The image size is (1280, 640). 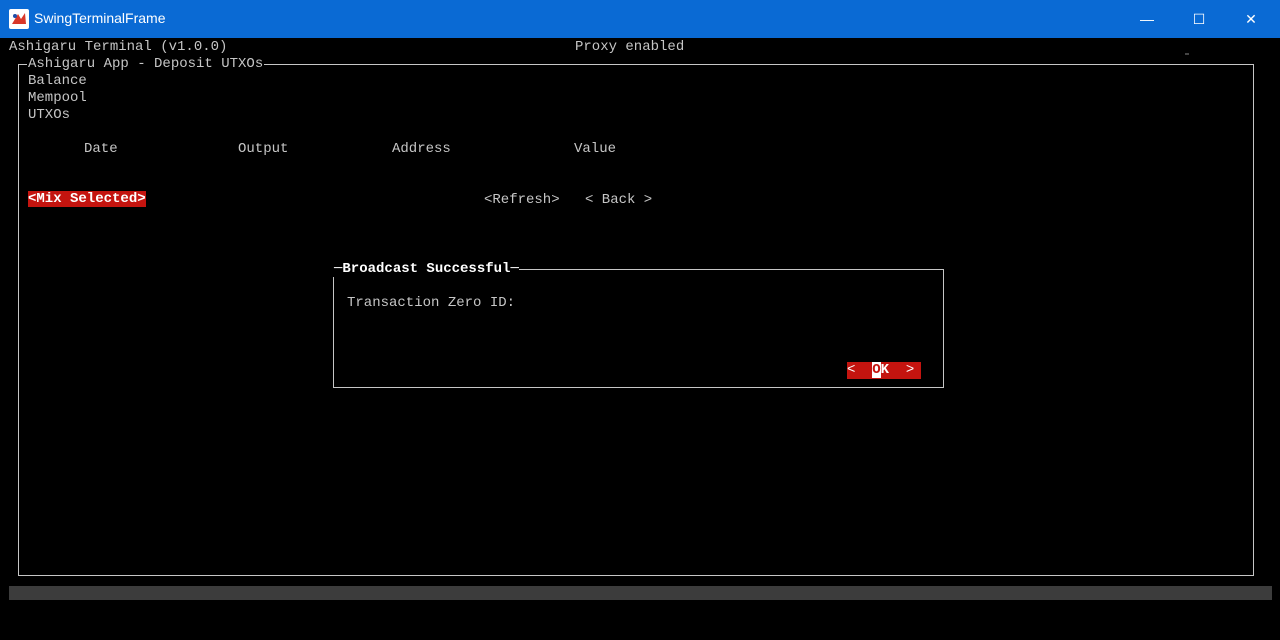 What do you see at coordinates (57, 98) in the screenshot?
I see `menu-item-mempool: Mempool` at bounding box center [57, 98].